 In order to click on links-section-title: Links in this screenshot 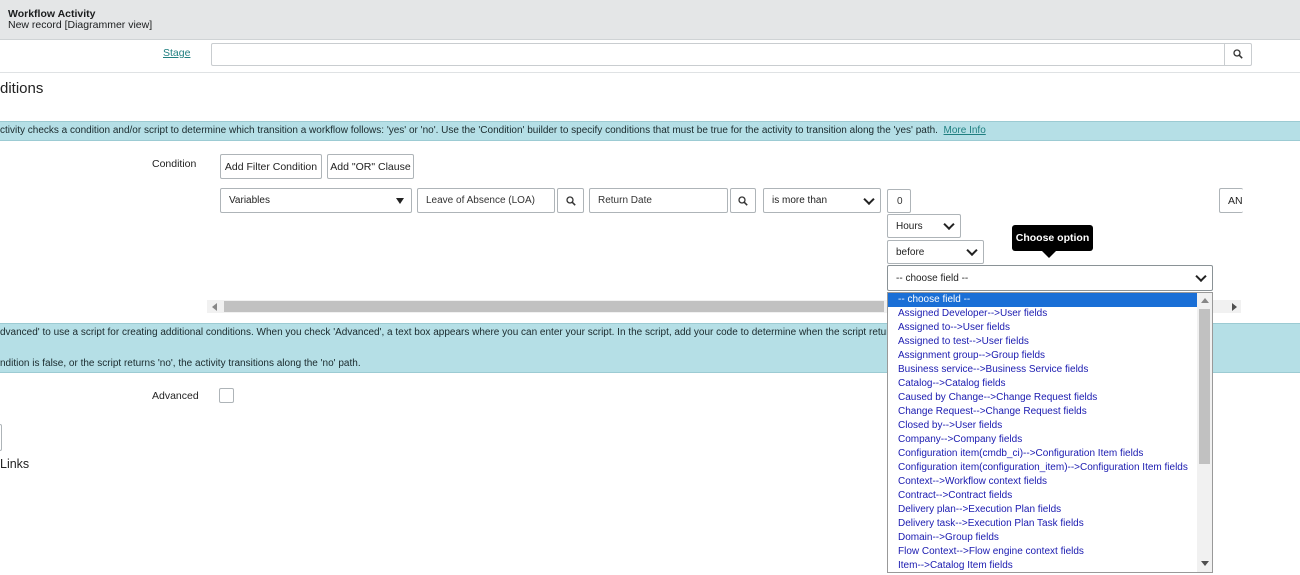, I will do `click(15, 464)`.